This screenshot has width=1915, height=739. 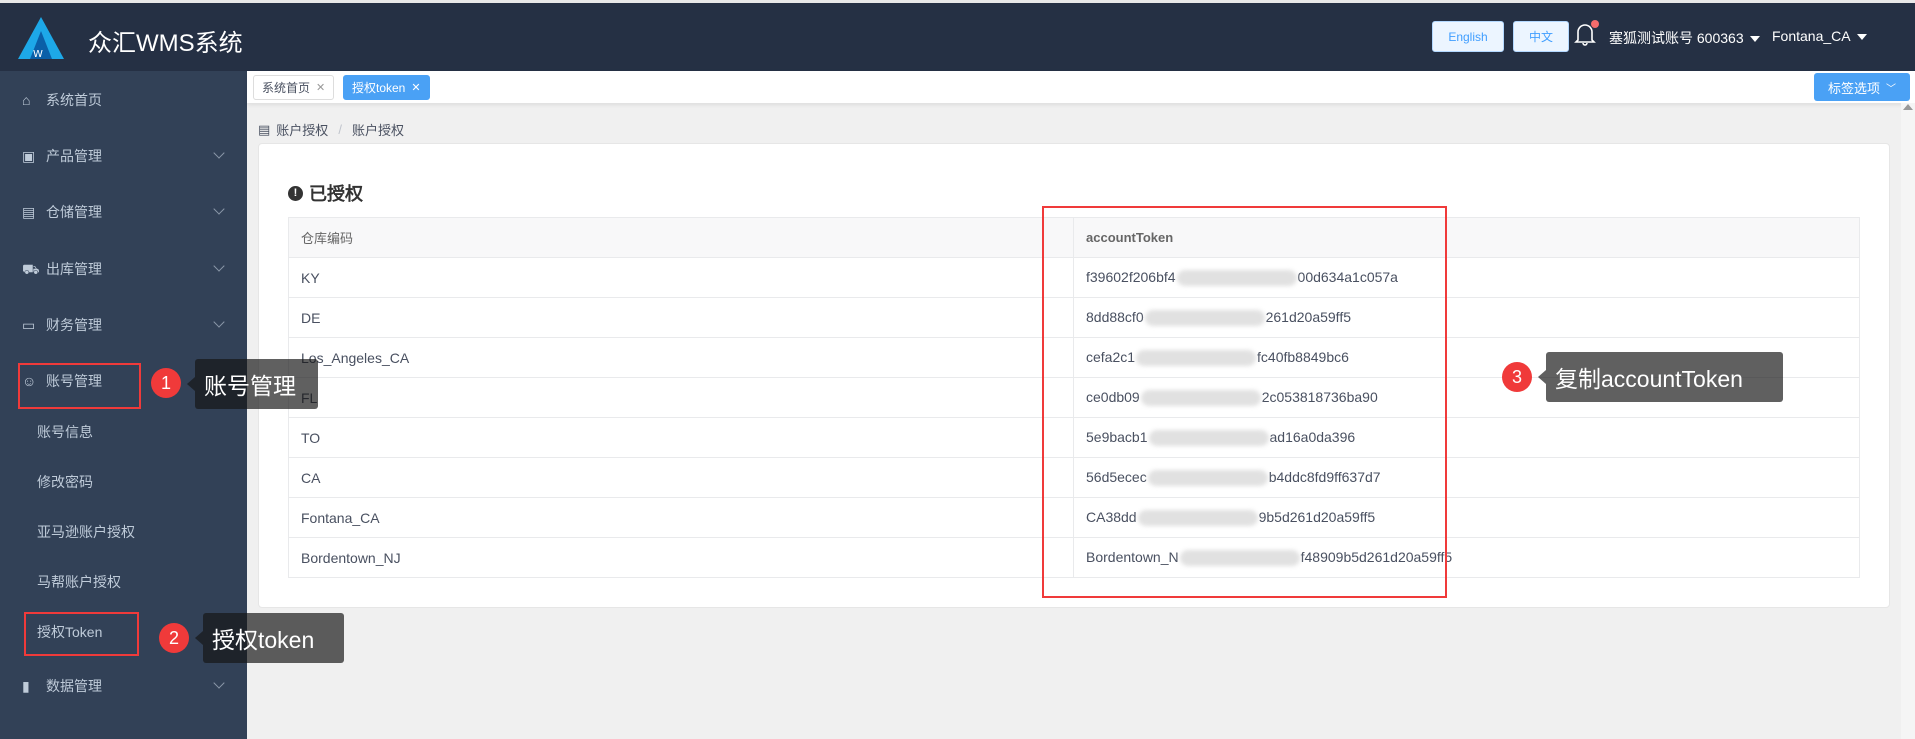 I want to click on menu-label: 财务管理, so click(x=74, y=325).